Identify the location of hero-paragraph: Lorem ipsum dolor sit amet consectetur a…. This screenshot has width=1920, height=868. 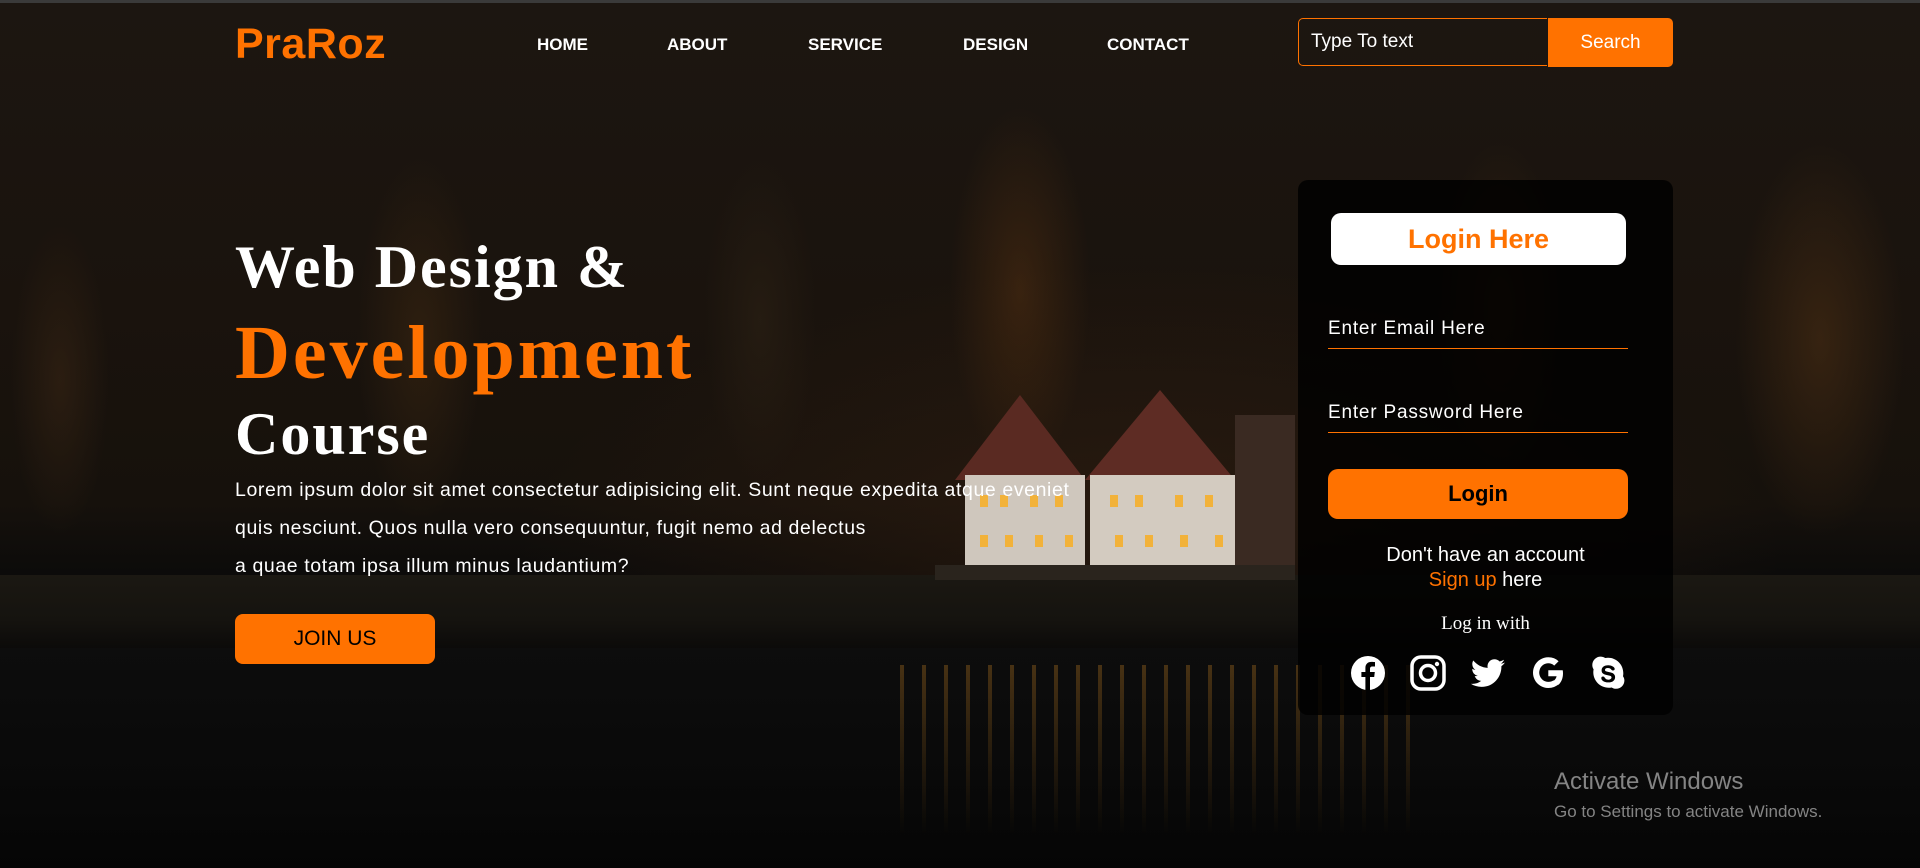
(715, 528).